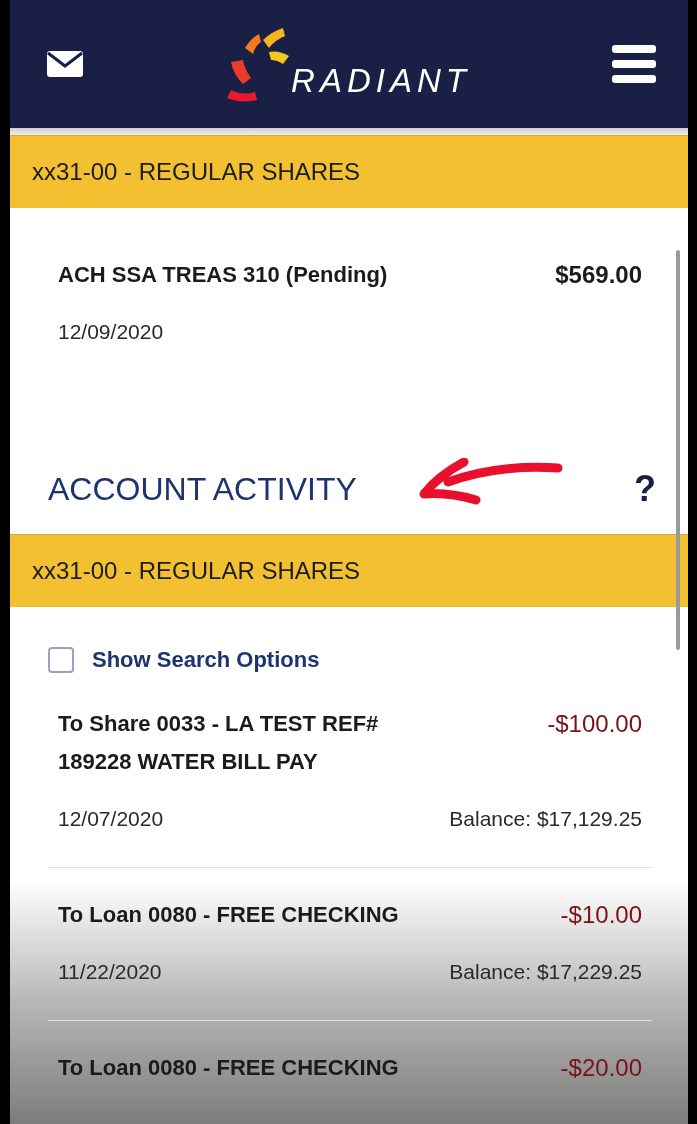 The height and width of the screenshot is (1124, 697). Describe the element at coordinates (645, 489) in the screenshot. I see `help-button: ?` at that location.